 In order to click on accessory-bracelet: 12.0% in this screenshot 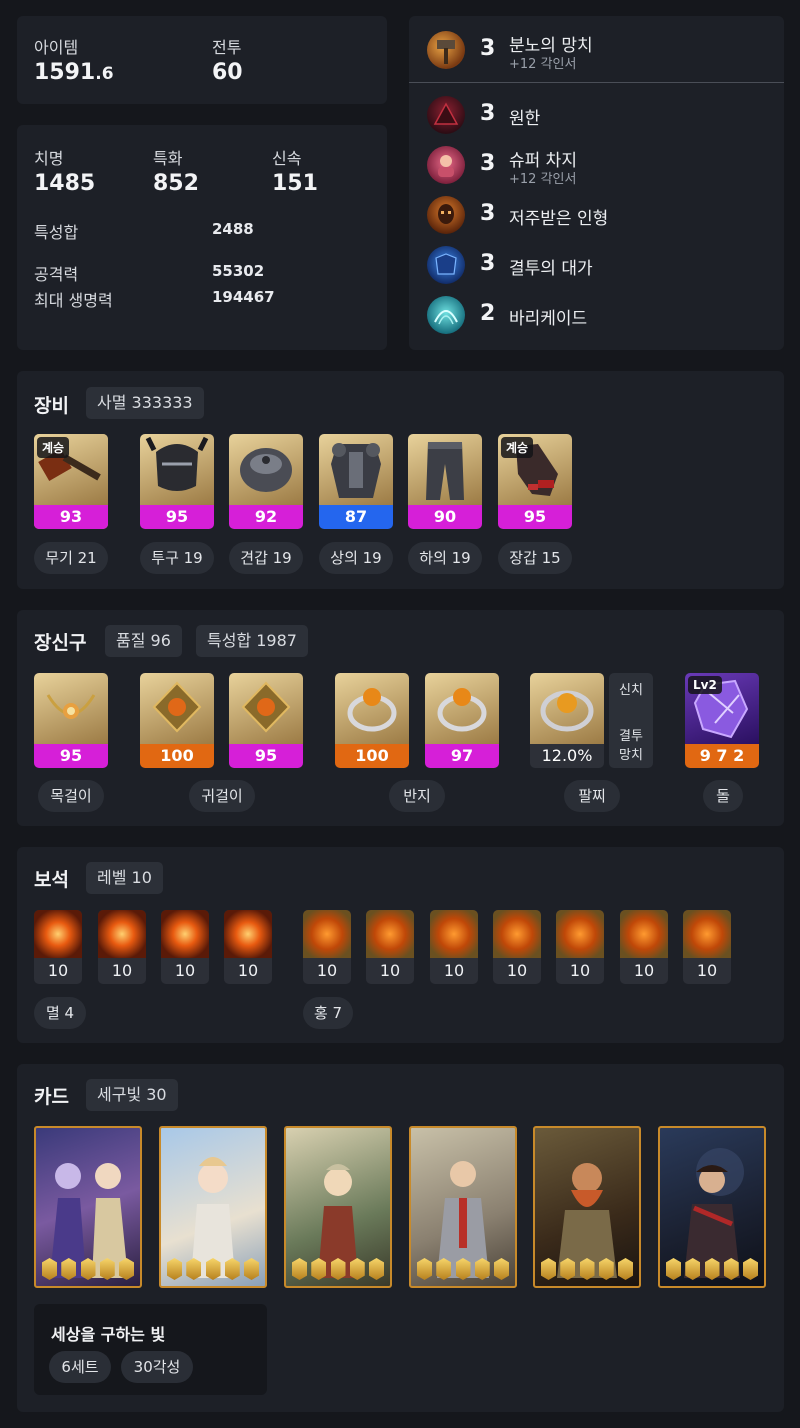, I will do `click(567, 720)`.